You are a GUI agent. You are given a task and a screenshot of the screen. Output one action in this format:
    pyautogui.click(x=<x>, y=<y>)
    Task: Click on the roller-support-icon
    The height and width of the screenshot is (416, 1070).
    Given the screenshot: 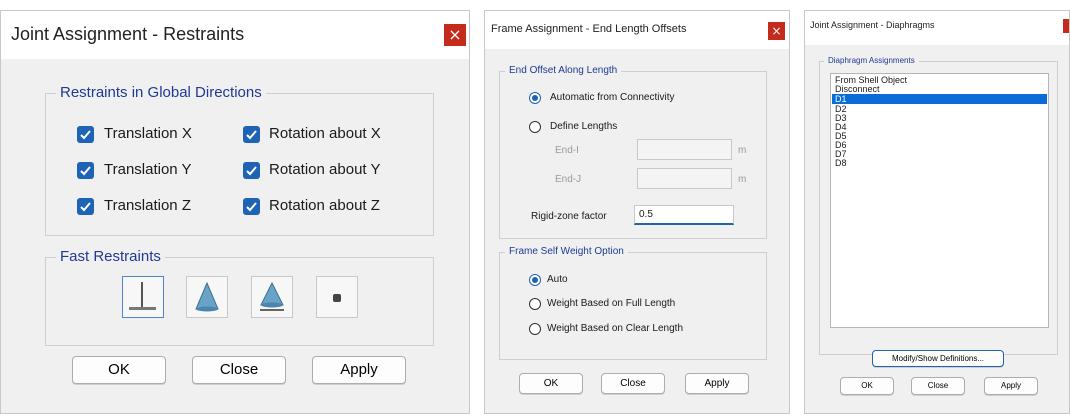 What is the action you would take?
    pyautogui.click(x=272, y=296)
    